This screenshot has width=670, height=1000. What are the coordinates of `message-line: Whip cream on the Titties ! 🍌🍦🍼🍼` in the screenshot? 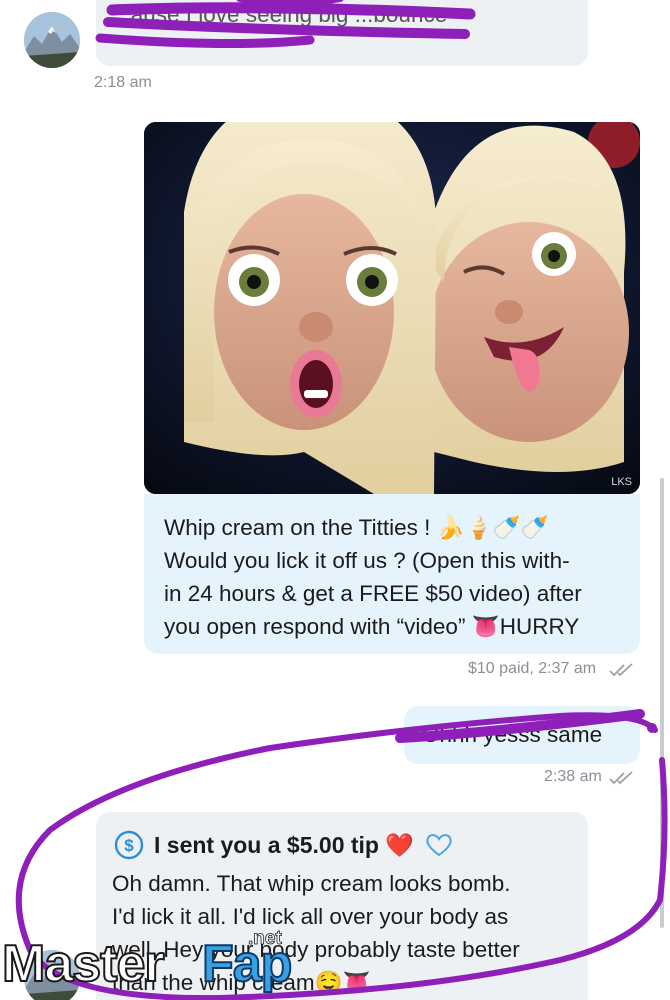 It's located at (356, 527).